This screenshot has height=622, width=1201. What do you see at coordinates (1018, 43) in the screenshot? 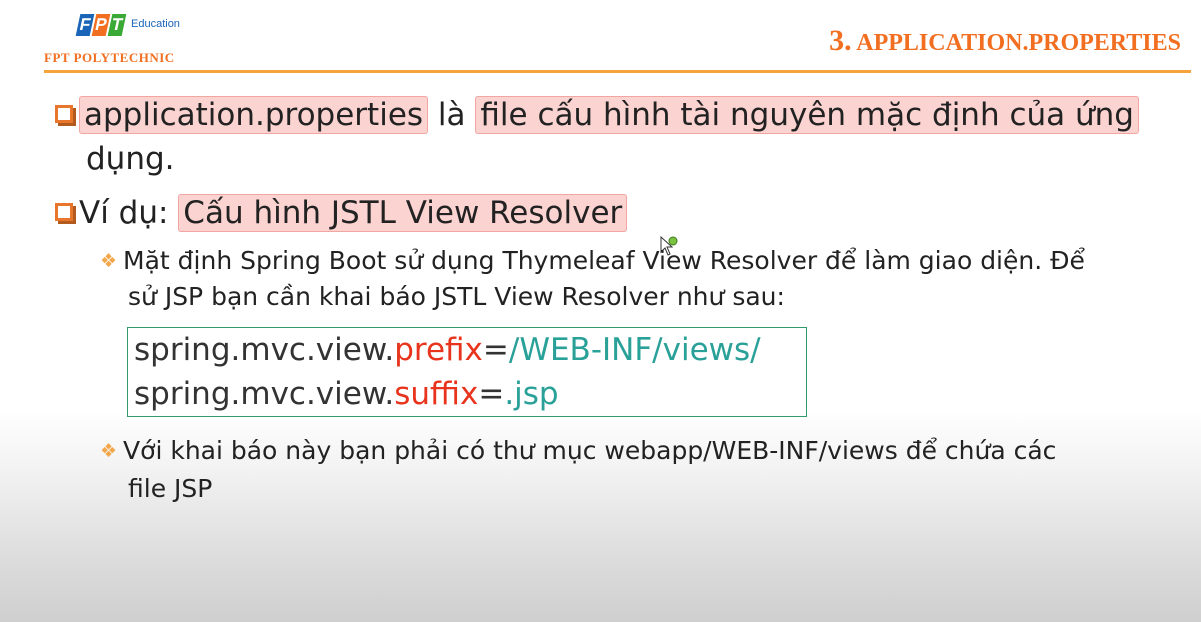
I see `slide-title-text: APPLICATION.PROPERTIES` at bounding box center [1018, 43].